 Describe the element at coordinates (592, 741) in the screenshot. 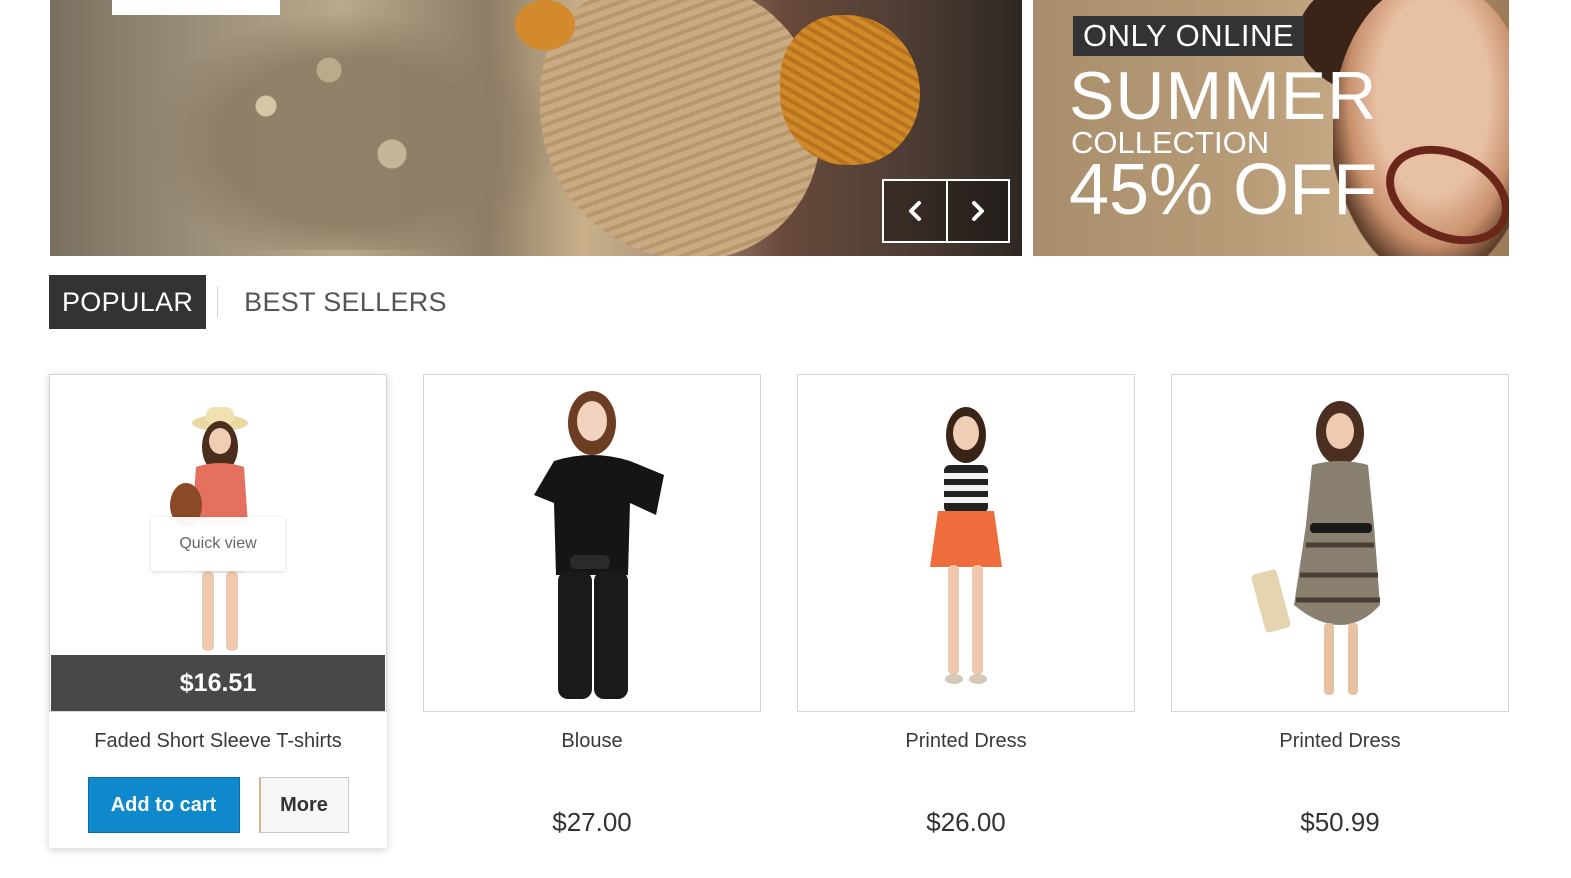

I see `product-name: Blouse` at that location.